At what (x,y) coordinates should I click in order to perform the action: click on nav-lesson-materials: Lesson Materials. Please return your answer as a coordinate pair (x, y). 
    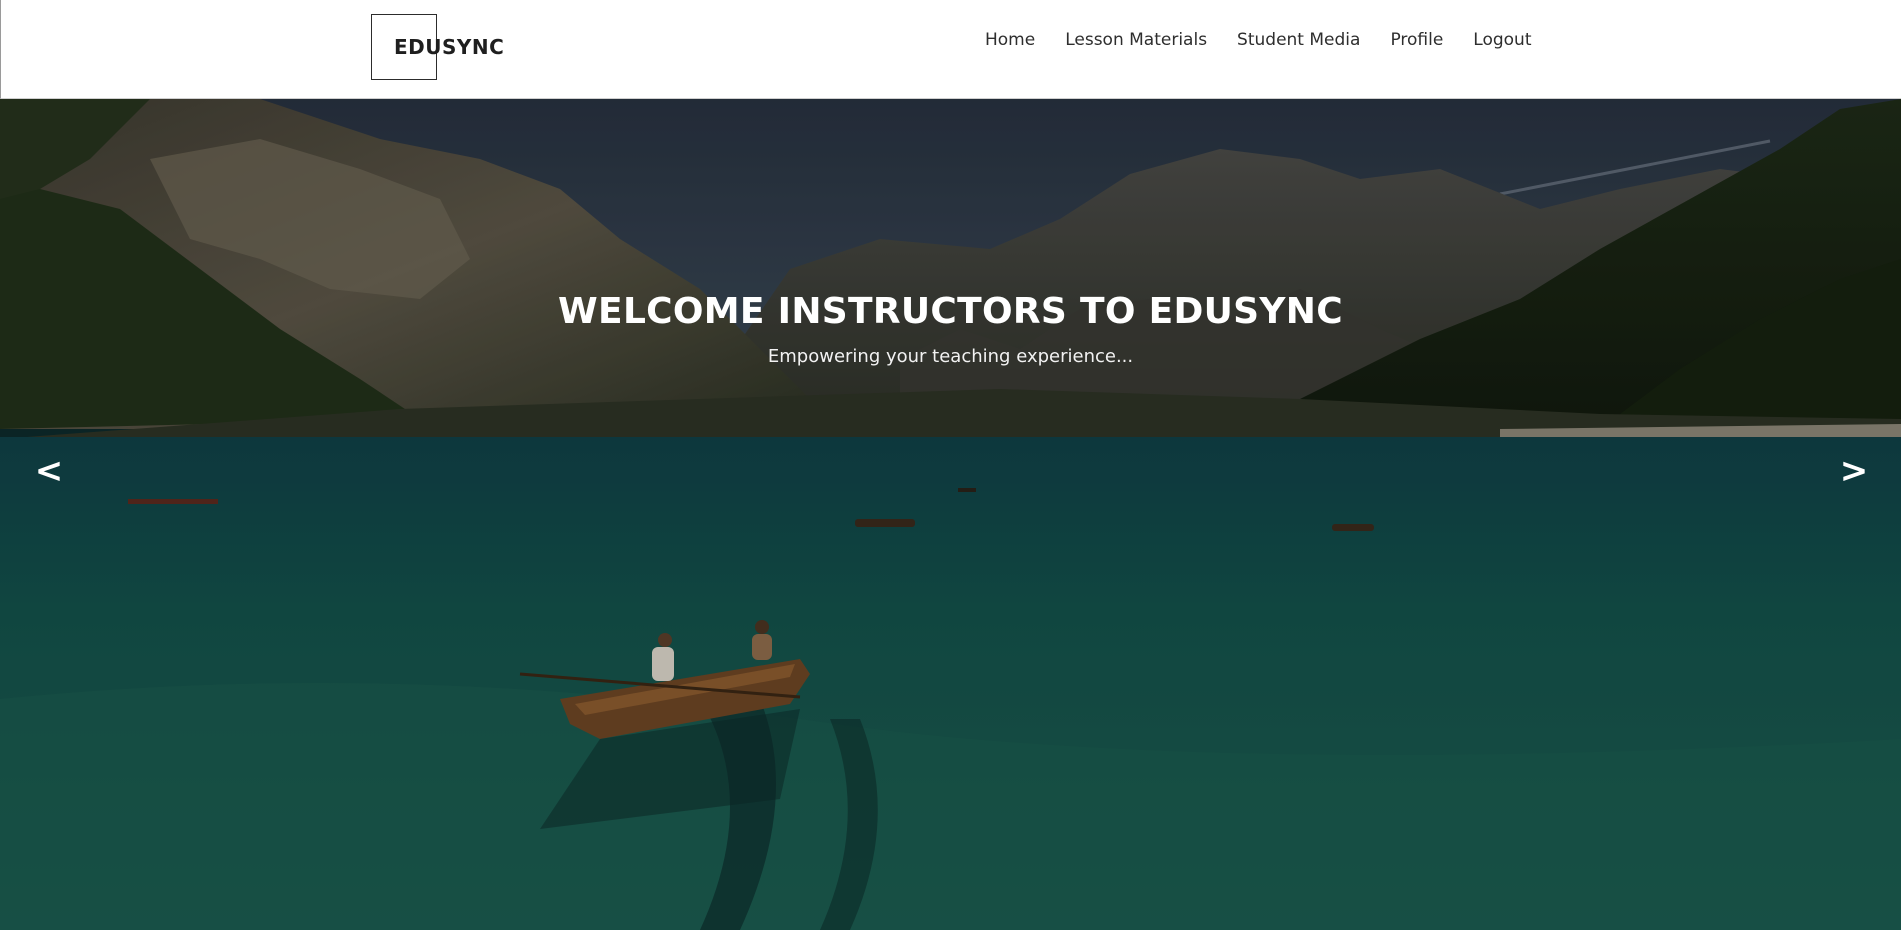
    Looking at the image, I should click on (1136, 40).